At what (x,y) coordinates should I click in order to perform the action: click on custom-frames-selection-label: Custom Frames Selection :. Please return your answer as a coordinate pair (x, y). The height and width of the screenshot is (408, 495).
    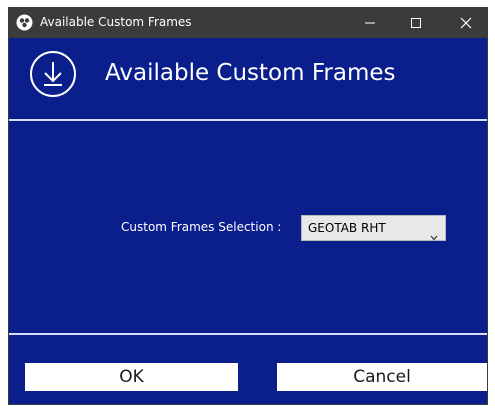
    Looking at the image, I should click on (201, 227).